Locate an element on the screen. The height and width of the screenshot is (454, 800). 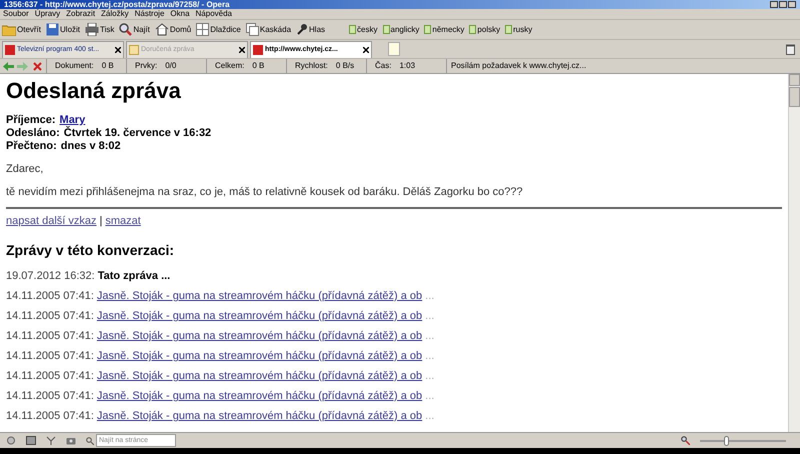
progress-label: Prvky: is located at coordinates (146, 66).